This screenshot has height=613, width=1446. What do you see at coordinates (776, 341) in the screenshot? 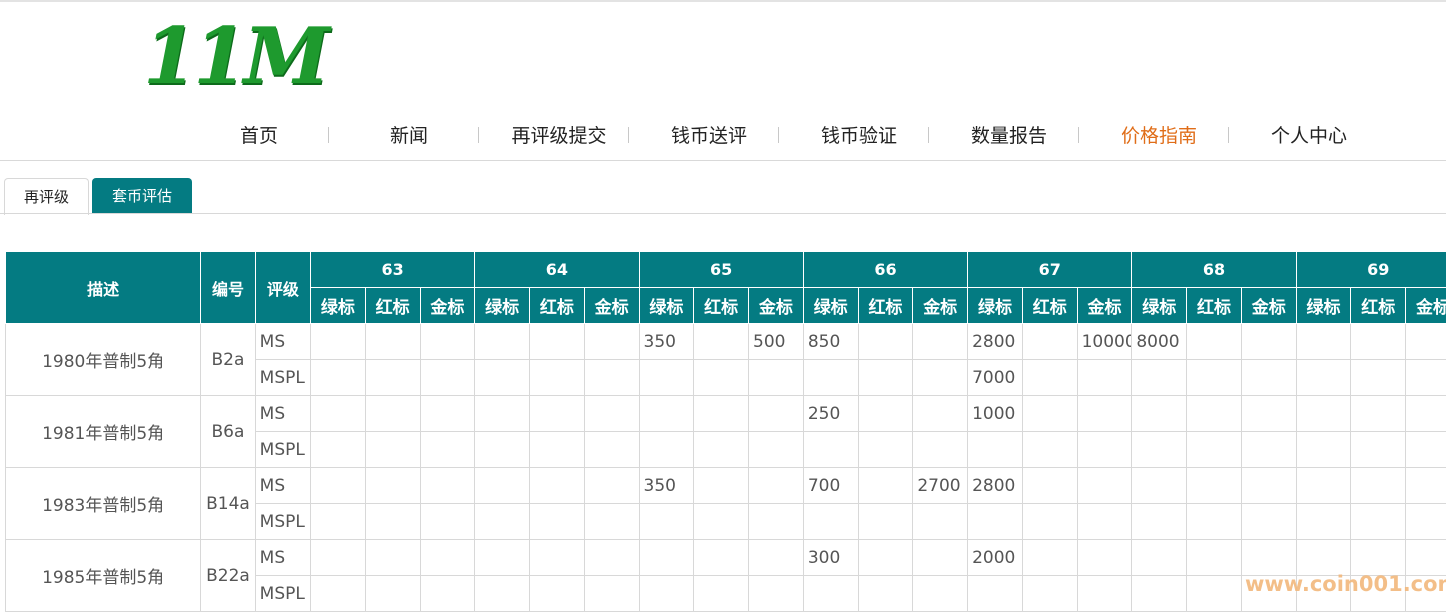
I see `cell-price: 500` at bounding box center [776, 341].